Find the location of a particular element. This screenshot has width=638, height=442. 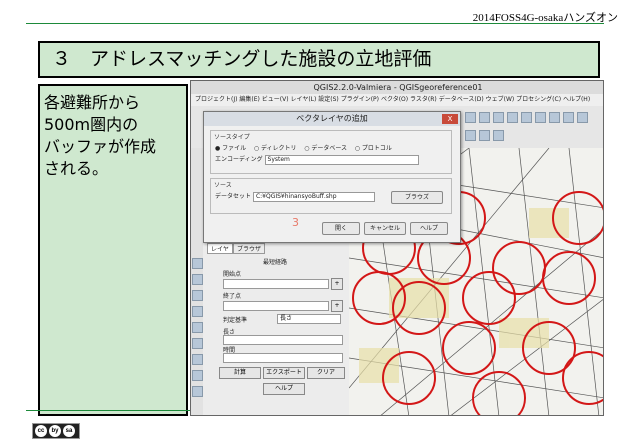

menu-item-plugins: プラグイン(P) is located at coordinates (360, 99).